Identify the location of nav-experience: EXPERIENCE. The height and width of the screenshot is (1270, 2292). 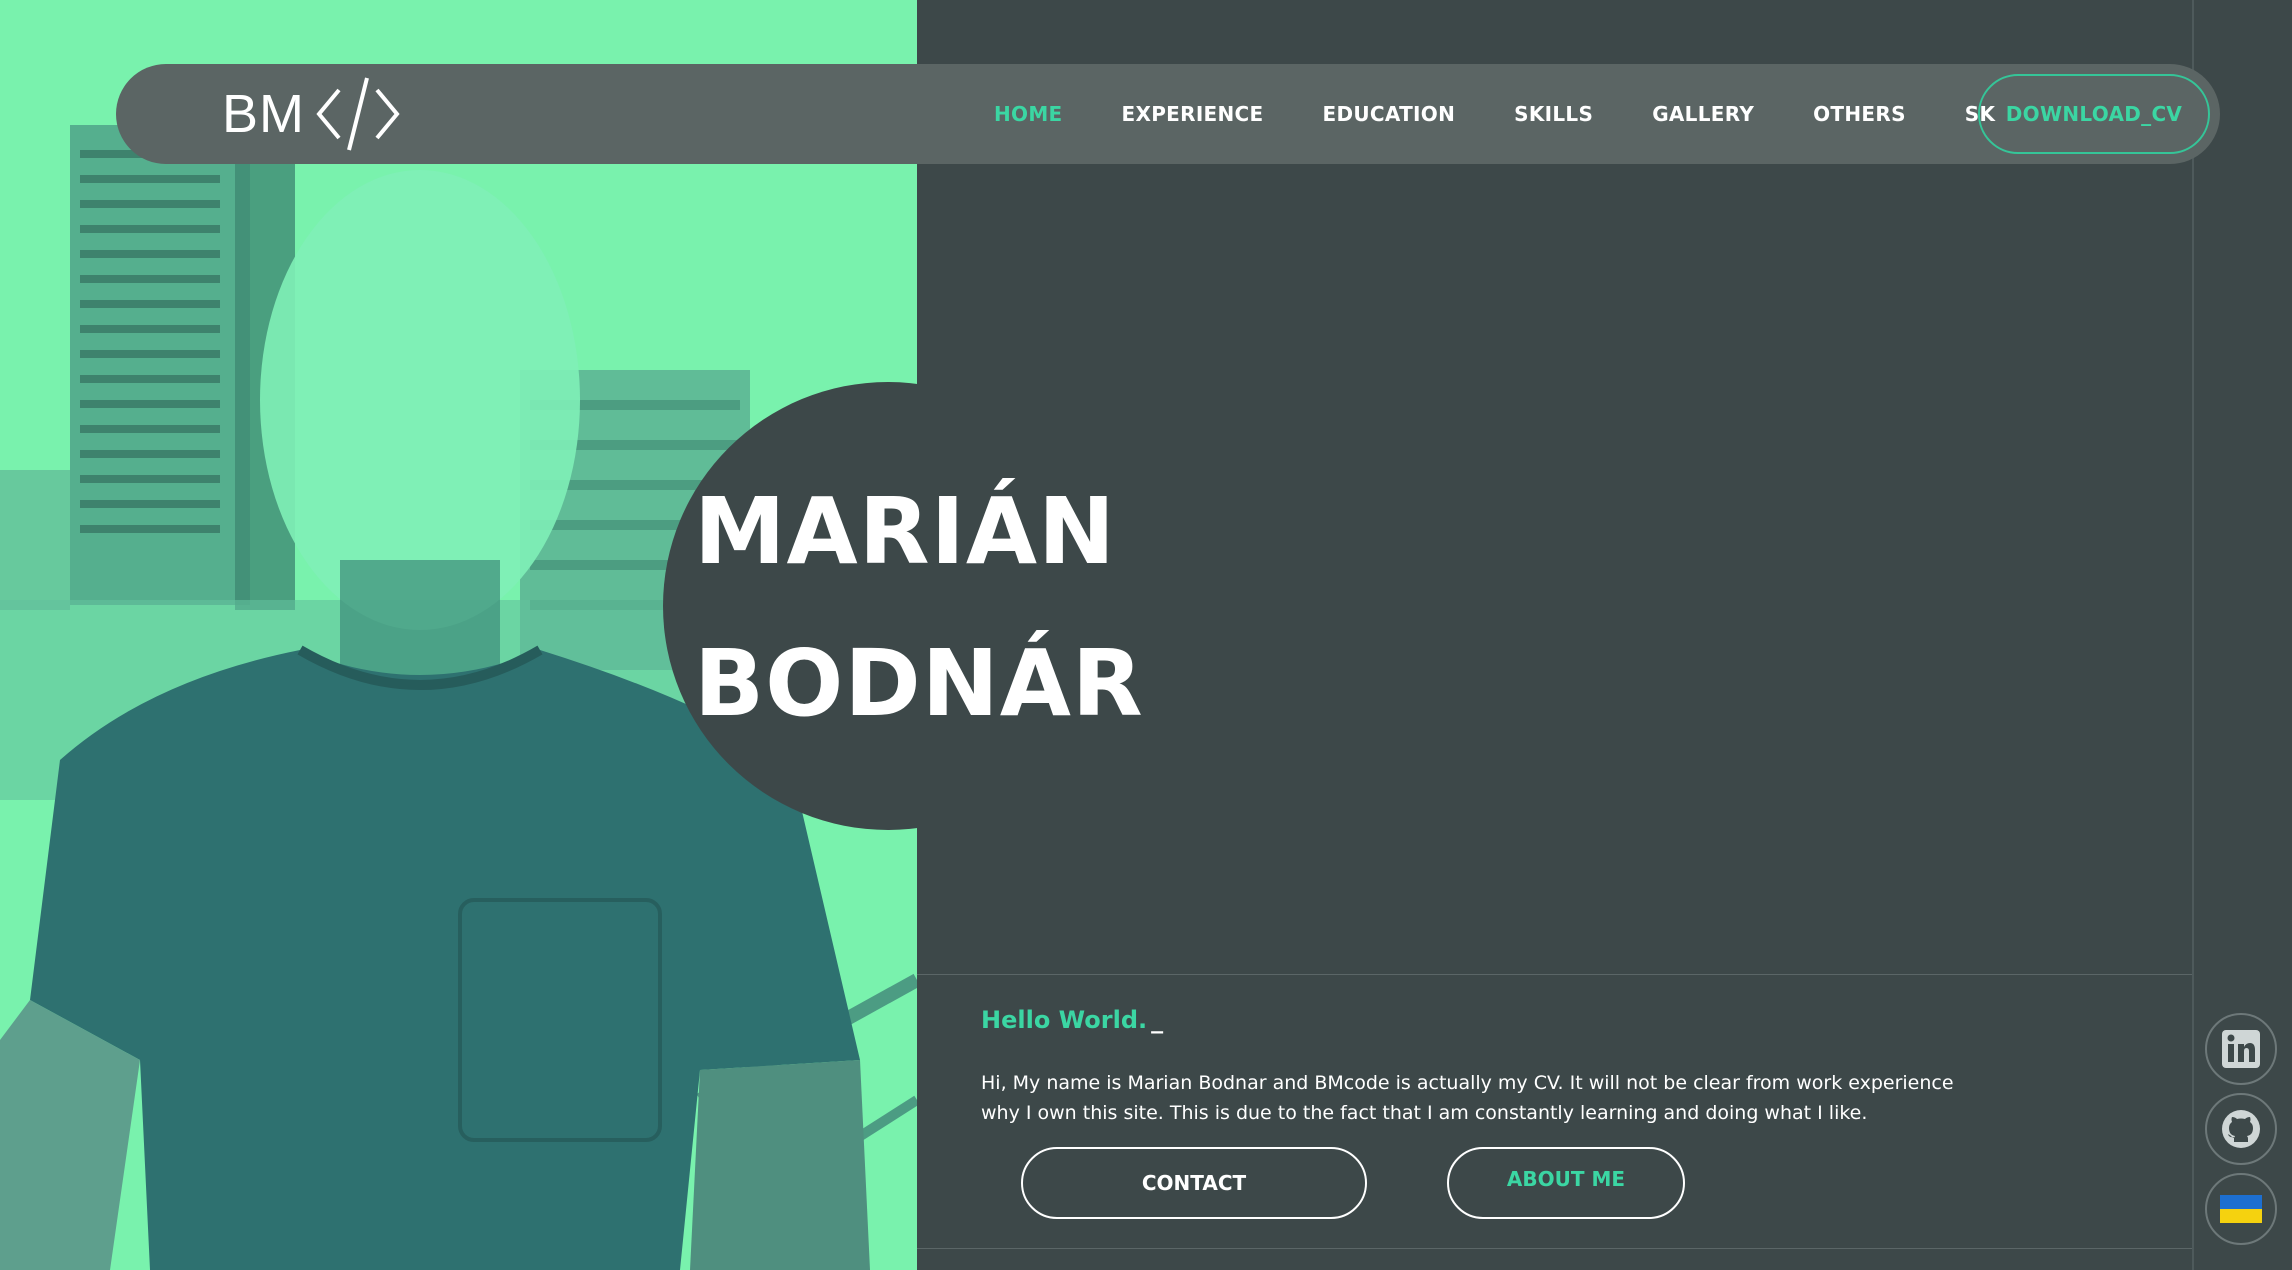
(1193, 114).